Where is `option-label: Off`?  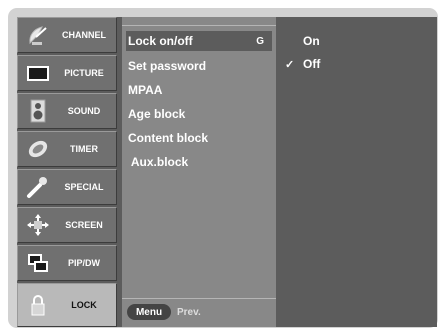 option-label: Off is located at coordinates (312, 64).